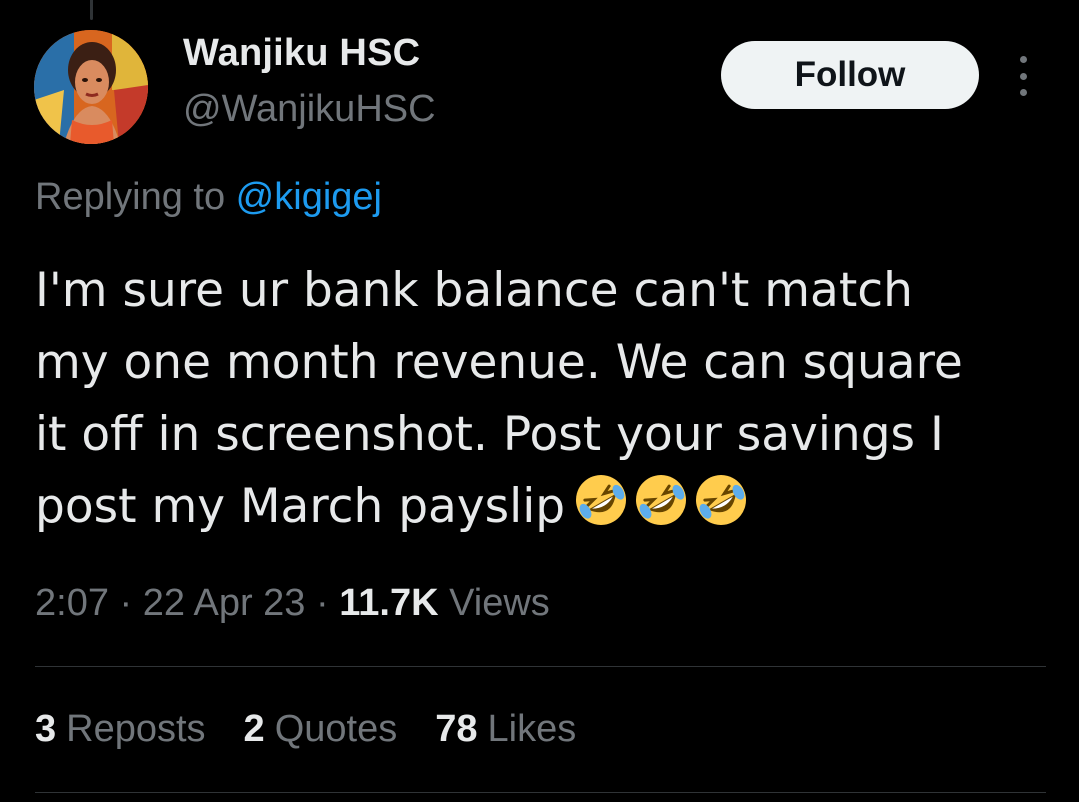  What do you see at coordinates (309, 197) in the screenshot?
I see `reply-mention-link: @kigigej` at bounding box center [309, 197].